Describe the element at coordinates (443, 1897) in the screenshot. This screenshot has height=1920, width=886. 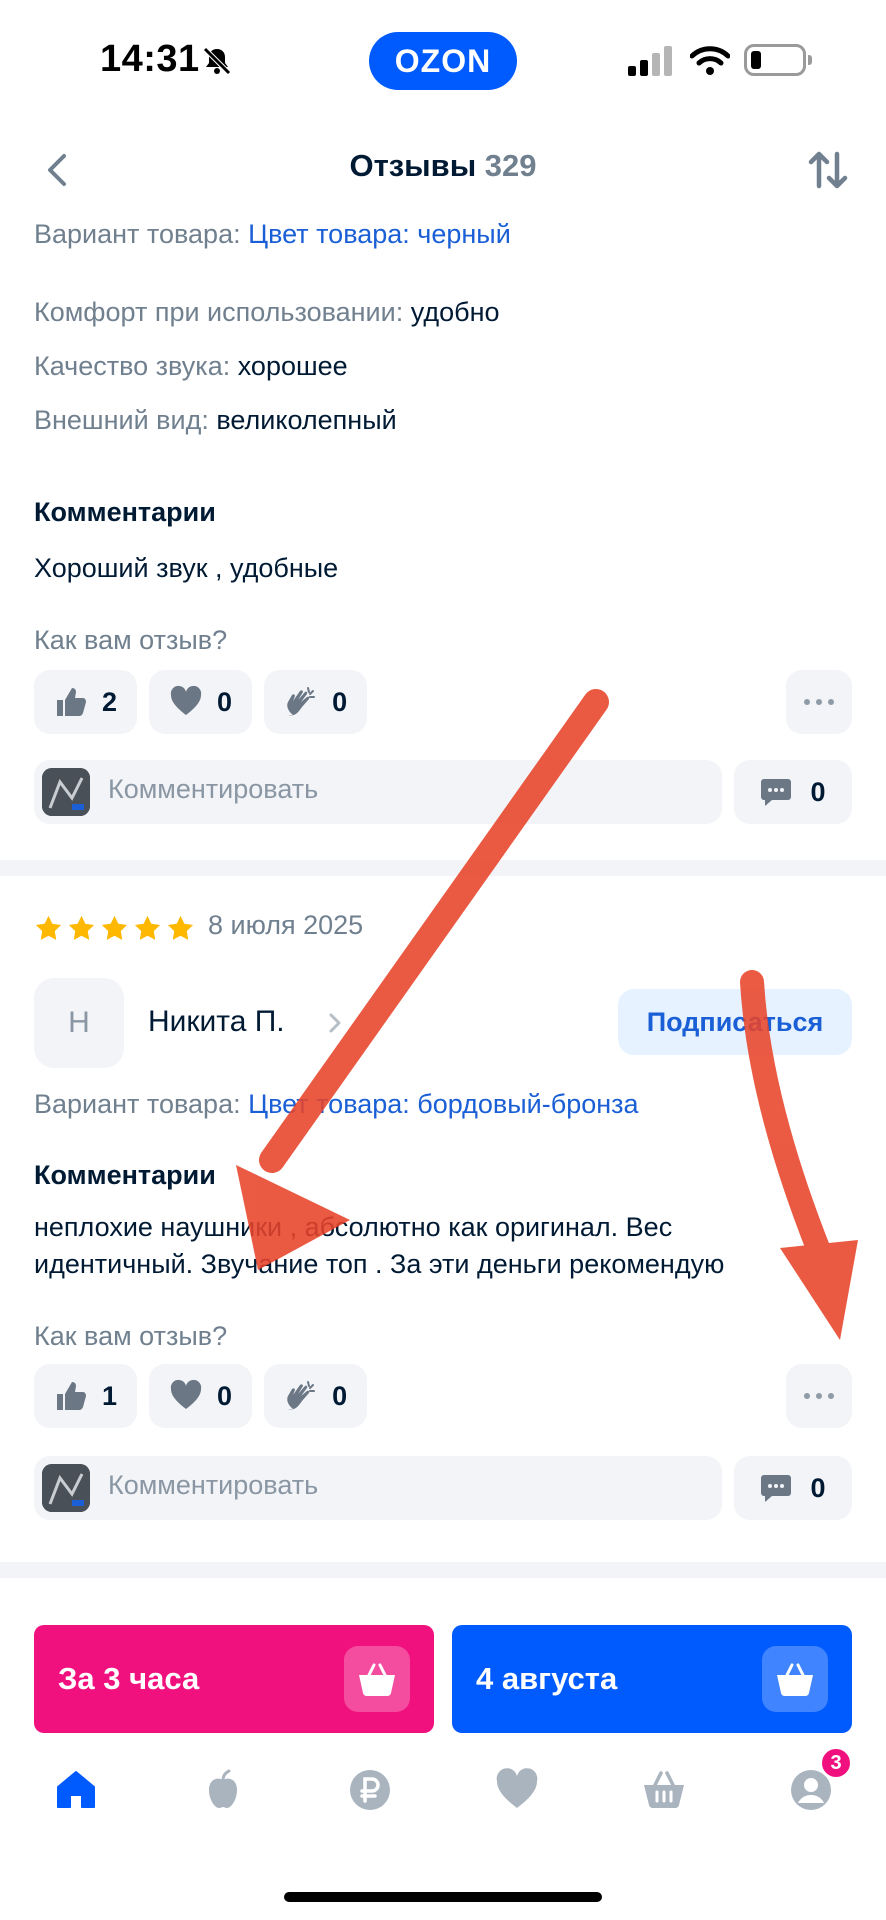
I see `home-indicator` at that location.